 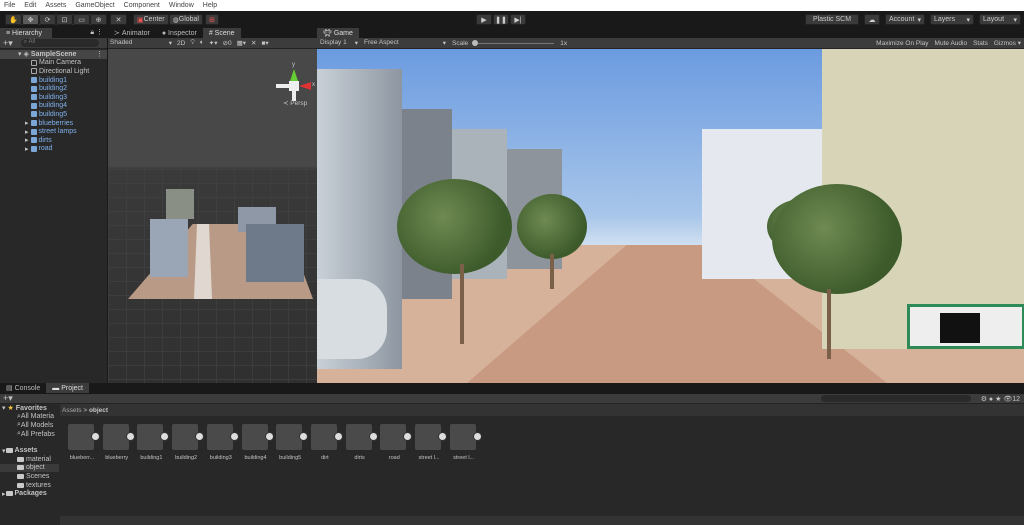 What do you see at coordinates (221, 33) in the screenshot?
I see `tab-scene: # Scene` at bounding box center [221, 33].